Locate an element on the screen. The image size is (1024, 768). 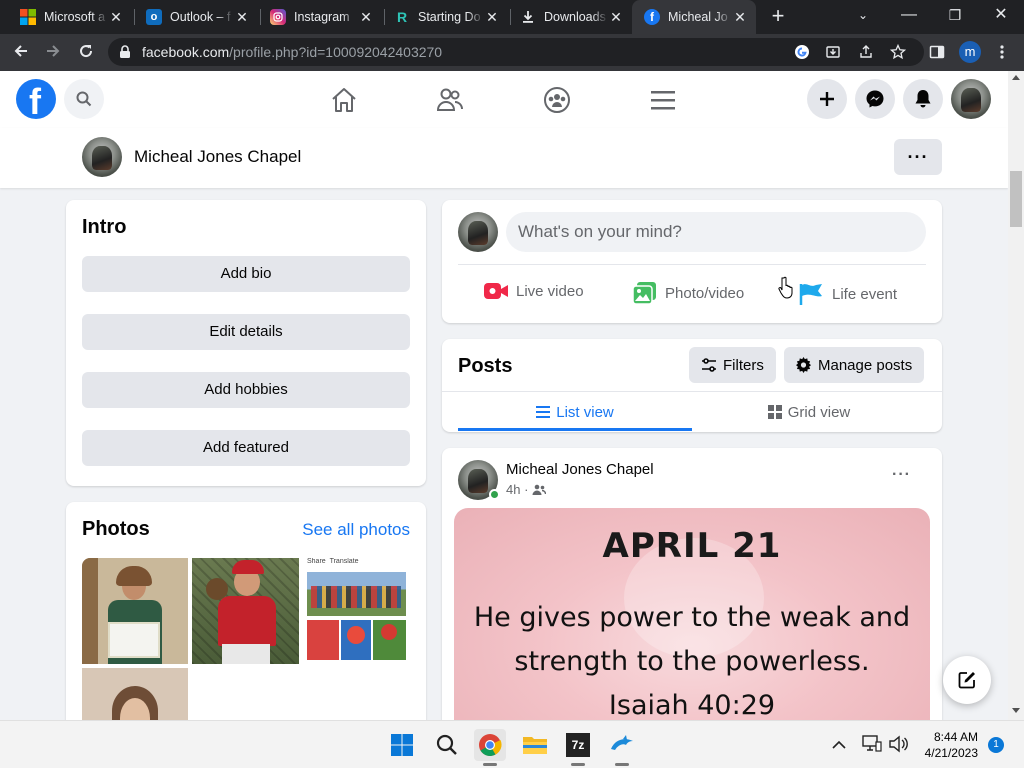
chrome-menu-icon is located at coordinates (1002, 52).